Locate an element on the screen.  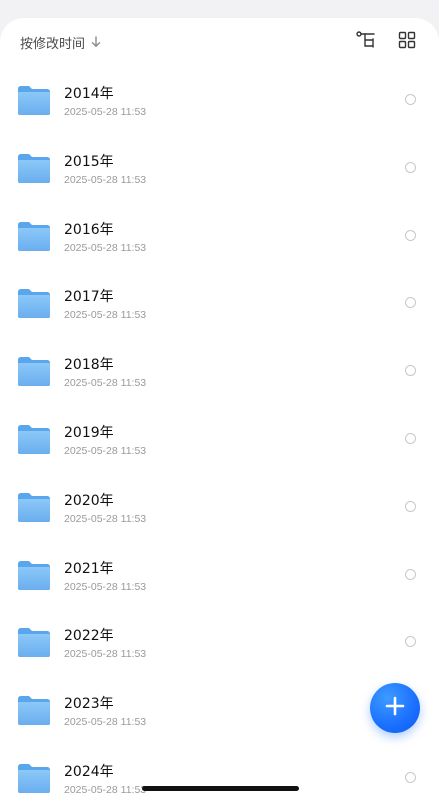
home-indicator is located at coordinates (220, 788).